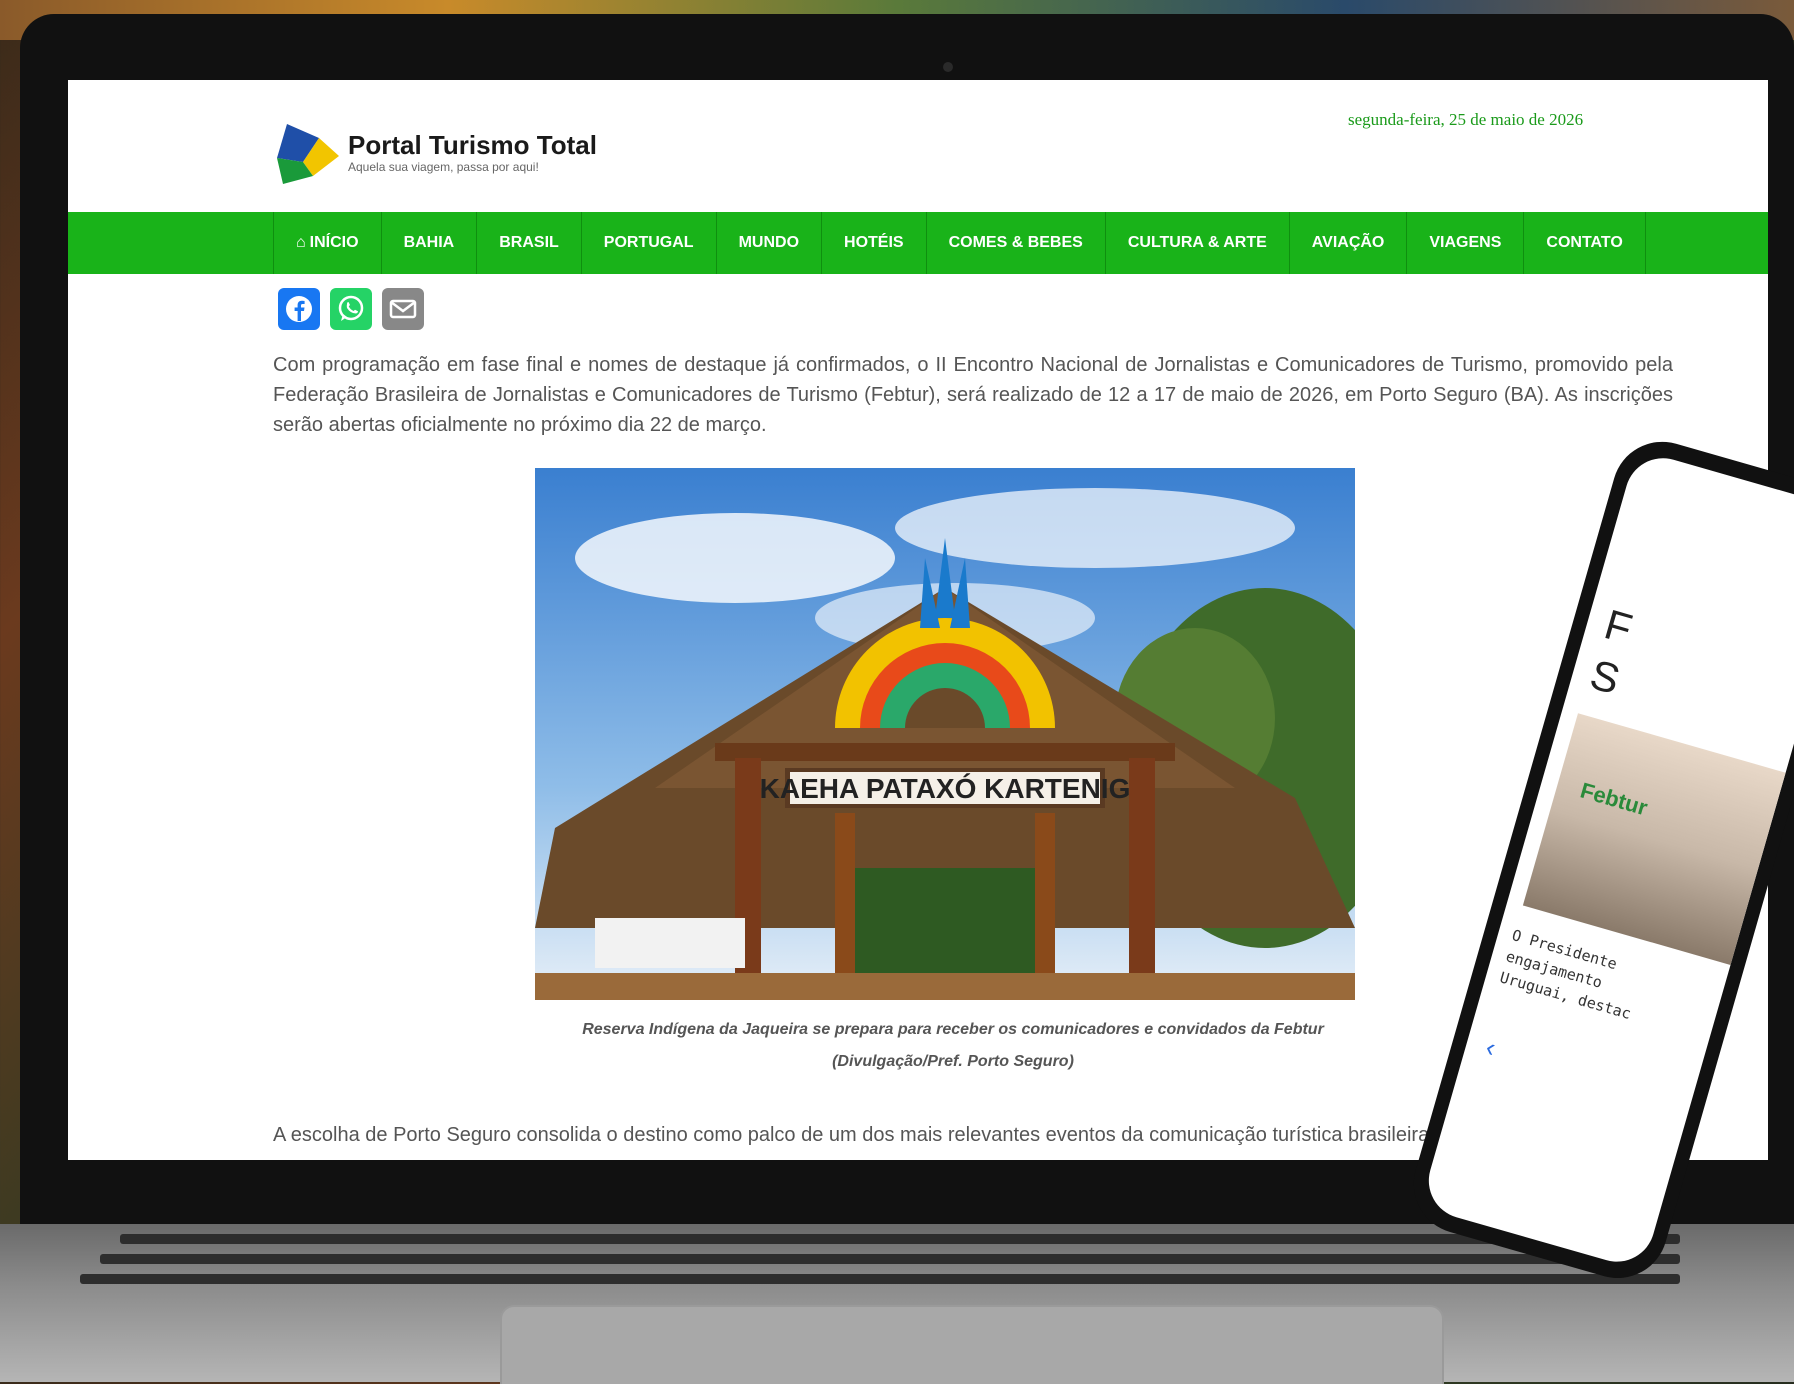 Image resolution: width=1794 pixels, height=1384 pixels. I want to click on nav-label: AVIAÇÃO, so click(1348, 242).